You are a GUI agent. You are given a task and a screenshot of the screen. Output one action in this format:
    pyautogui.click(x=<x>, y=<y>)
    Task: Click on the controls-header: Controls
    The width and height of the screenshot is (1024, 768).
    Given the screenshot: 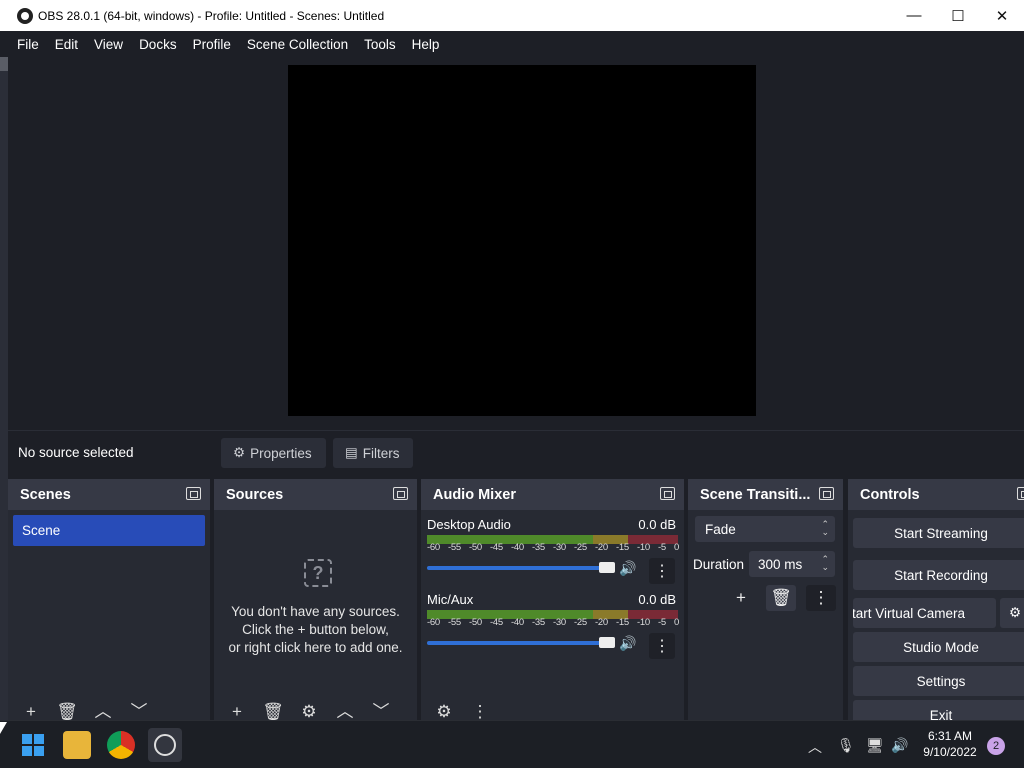 What is the action you would take?
    pyautogui.click(x=936, y=494)
    